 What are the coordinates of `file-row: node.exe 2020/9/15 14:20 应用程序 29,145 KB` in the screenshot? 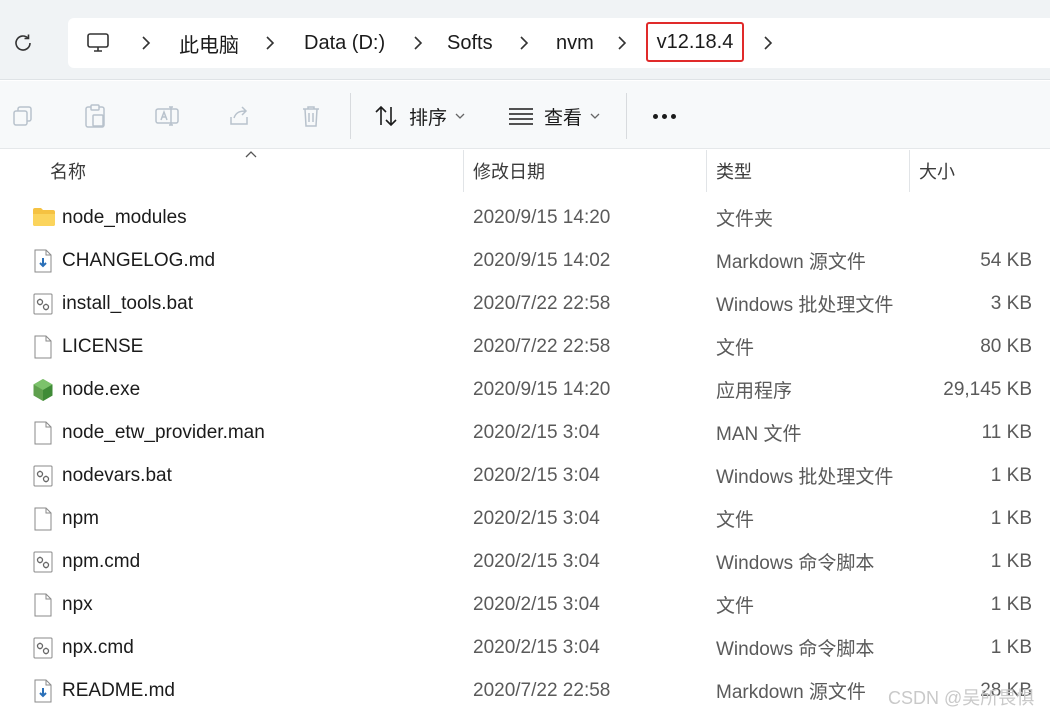 It's located at (525, 389).